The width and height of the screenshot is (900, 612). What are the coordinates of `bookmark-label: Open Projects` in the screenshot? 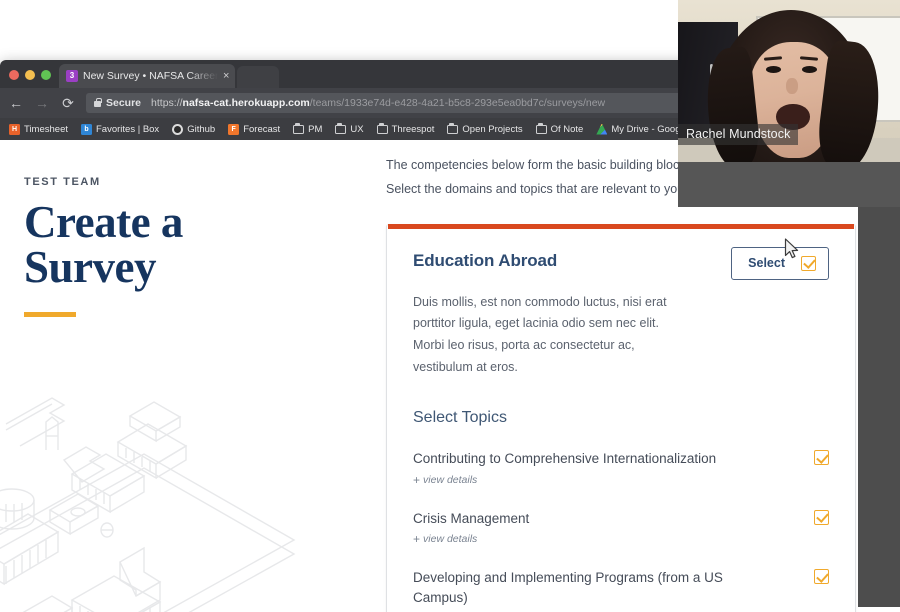 It's located at (492, 129).